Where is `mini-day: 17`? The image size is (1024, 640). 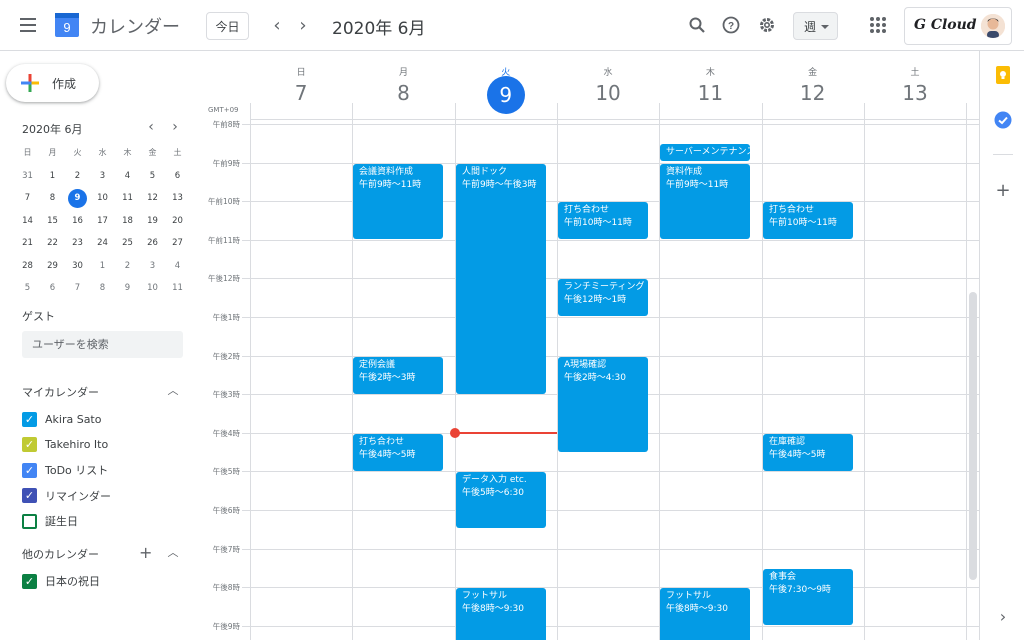 mini-day: 17 is located at coordinates (102, 221).